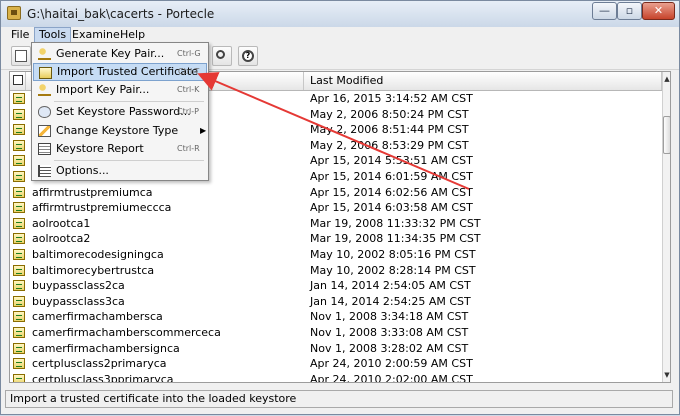 This screenshot has height=416, width=680. I want to click on entry-last-modified: Apr 24, 2010 2:02:00 AM CST, so click(391, 377).